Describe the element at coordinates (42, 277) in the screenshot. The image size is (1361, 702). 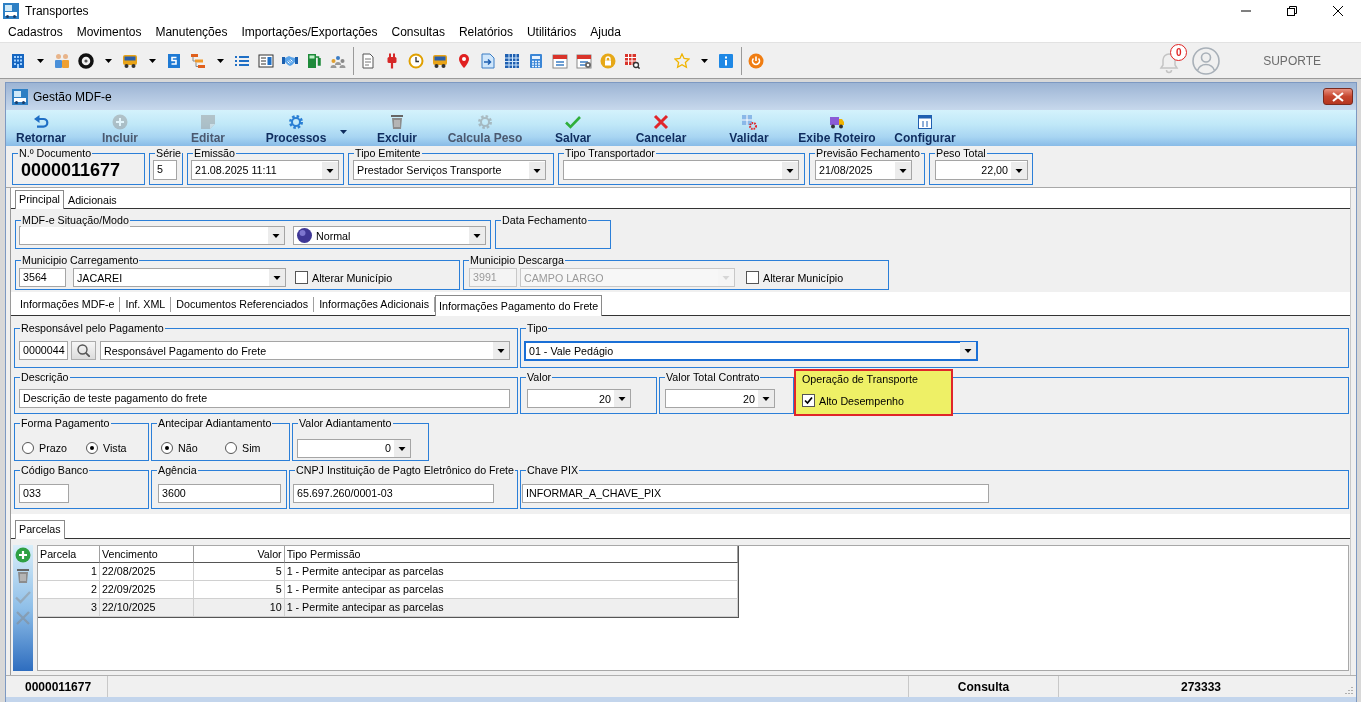
I see `text-field: 3564` at that location.